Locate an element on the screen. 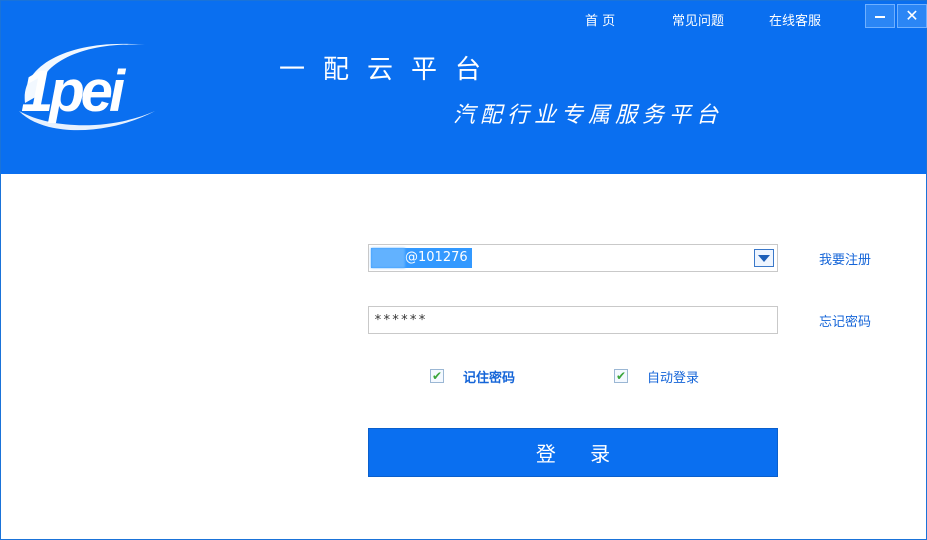  remember-password-checkbox: ✔ 记住密码 is located at coordinates (473, 377).